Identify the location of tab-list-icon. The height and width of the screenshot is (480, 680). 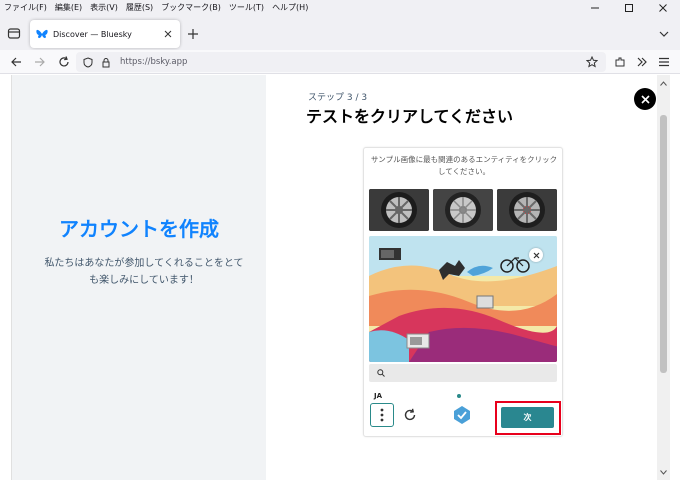
(14, 33).